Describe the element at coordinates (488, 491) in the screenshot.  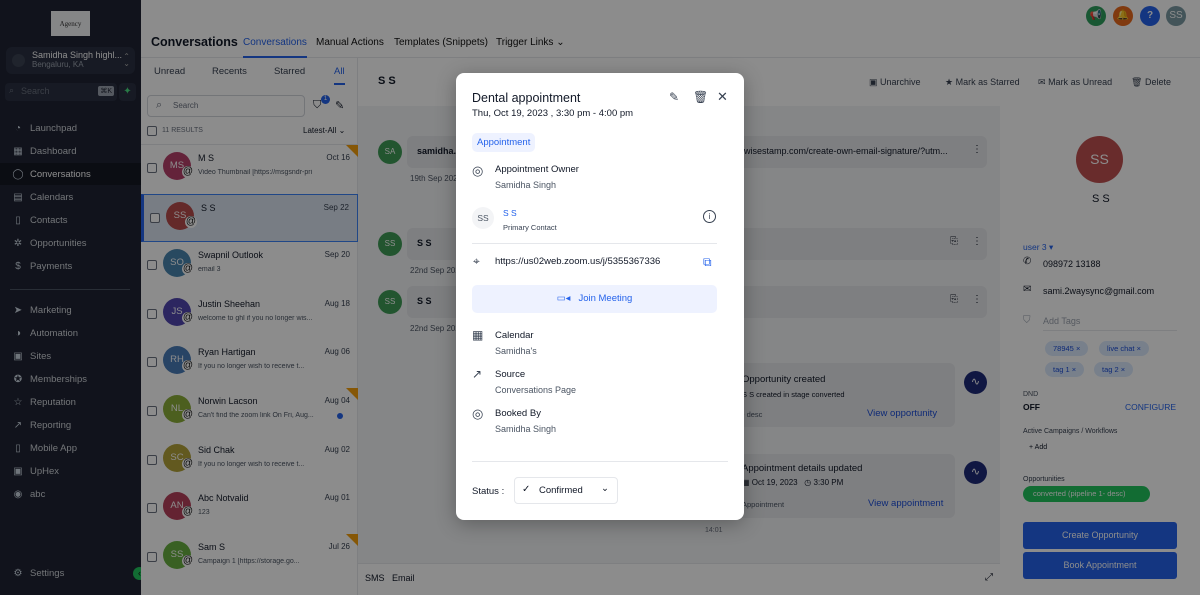
I see `status-label: Status :` at that location.